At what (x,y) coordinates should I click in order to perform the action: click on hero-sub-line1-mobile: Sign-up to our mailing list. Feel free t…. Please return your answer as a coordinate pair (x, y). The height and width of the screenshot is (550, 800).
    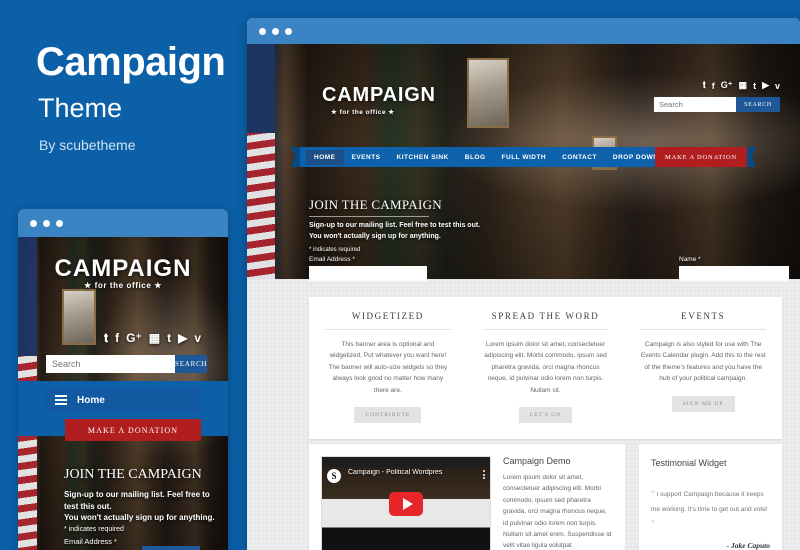
    Looking at the image, I should click on (137, 494).